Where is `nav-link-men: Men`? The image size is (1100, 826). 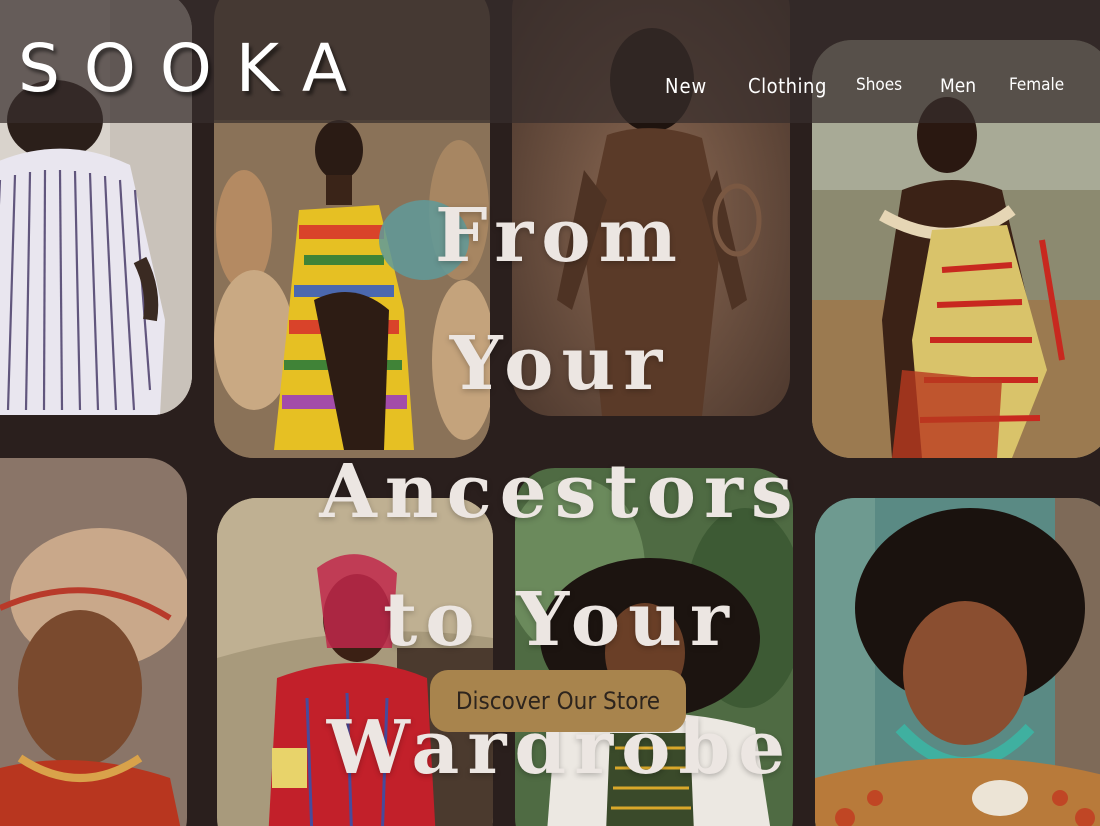 nav-link-men: Men is located at coordinates (958, 86).